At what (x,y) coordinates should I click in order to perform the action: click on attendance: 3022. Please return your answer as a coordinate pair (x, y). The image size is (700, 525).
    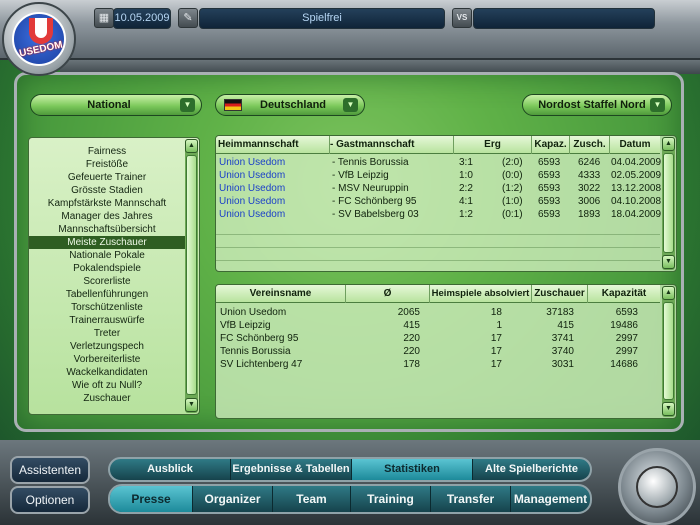
    Looking at the image, I should click on (589, 188).